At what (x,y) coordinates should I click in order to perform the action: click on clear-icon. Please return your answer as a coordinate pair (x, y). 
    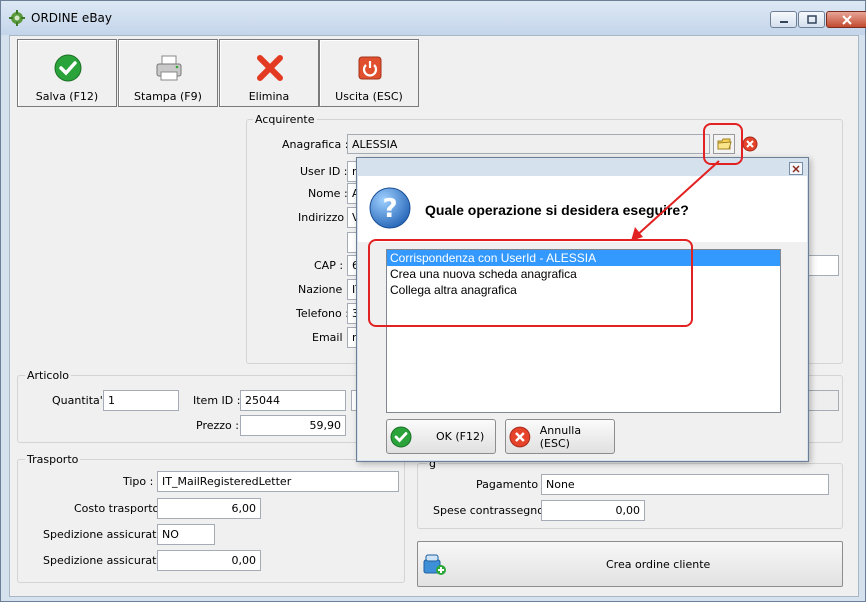
    Looking at the image, I should click on (750, 144).